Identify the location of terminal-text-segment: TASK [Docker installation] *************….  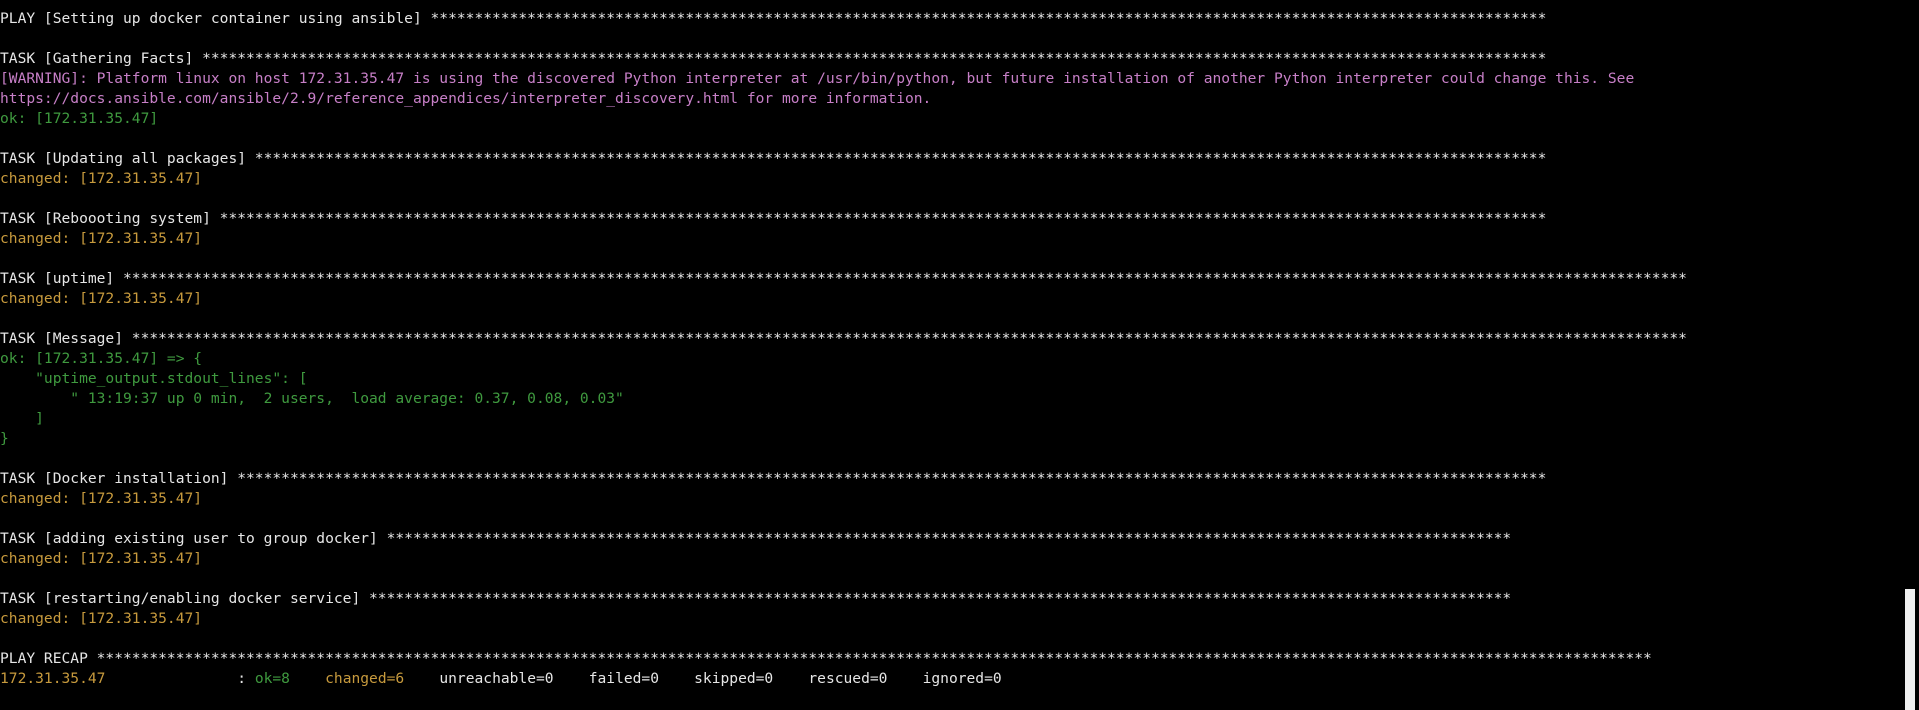
(773, 478).